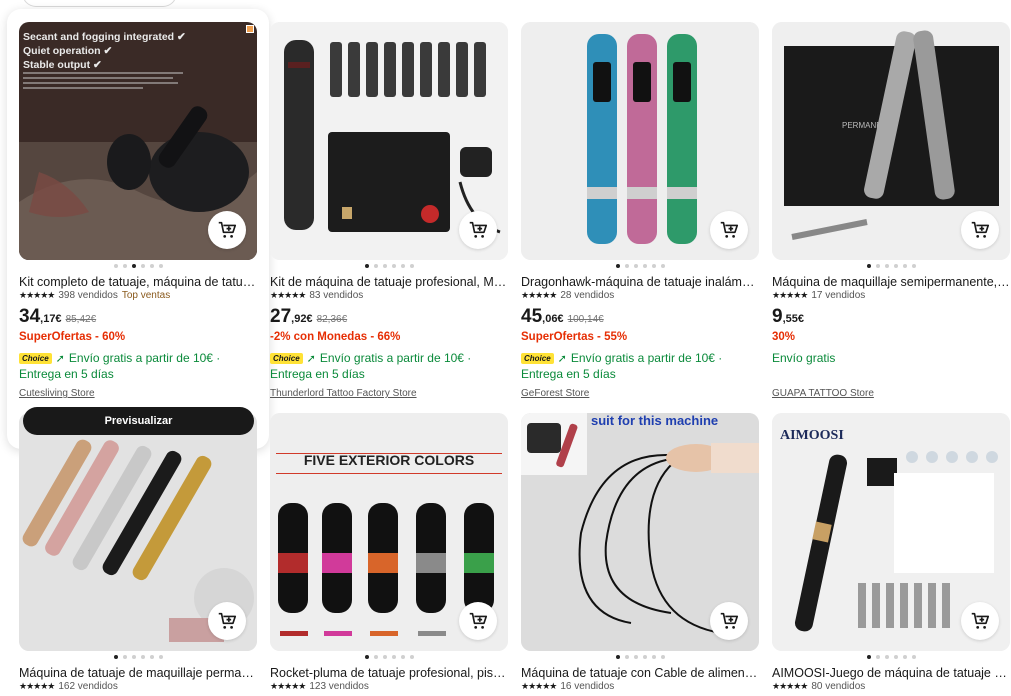 This screenshot has height=696, width=1011. What do you see at coordinates (104, 37) in the screenshot?
I see `image-caption-1: Secant and fogging integrated ✔` at bounding box center [104, 37].